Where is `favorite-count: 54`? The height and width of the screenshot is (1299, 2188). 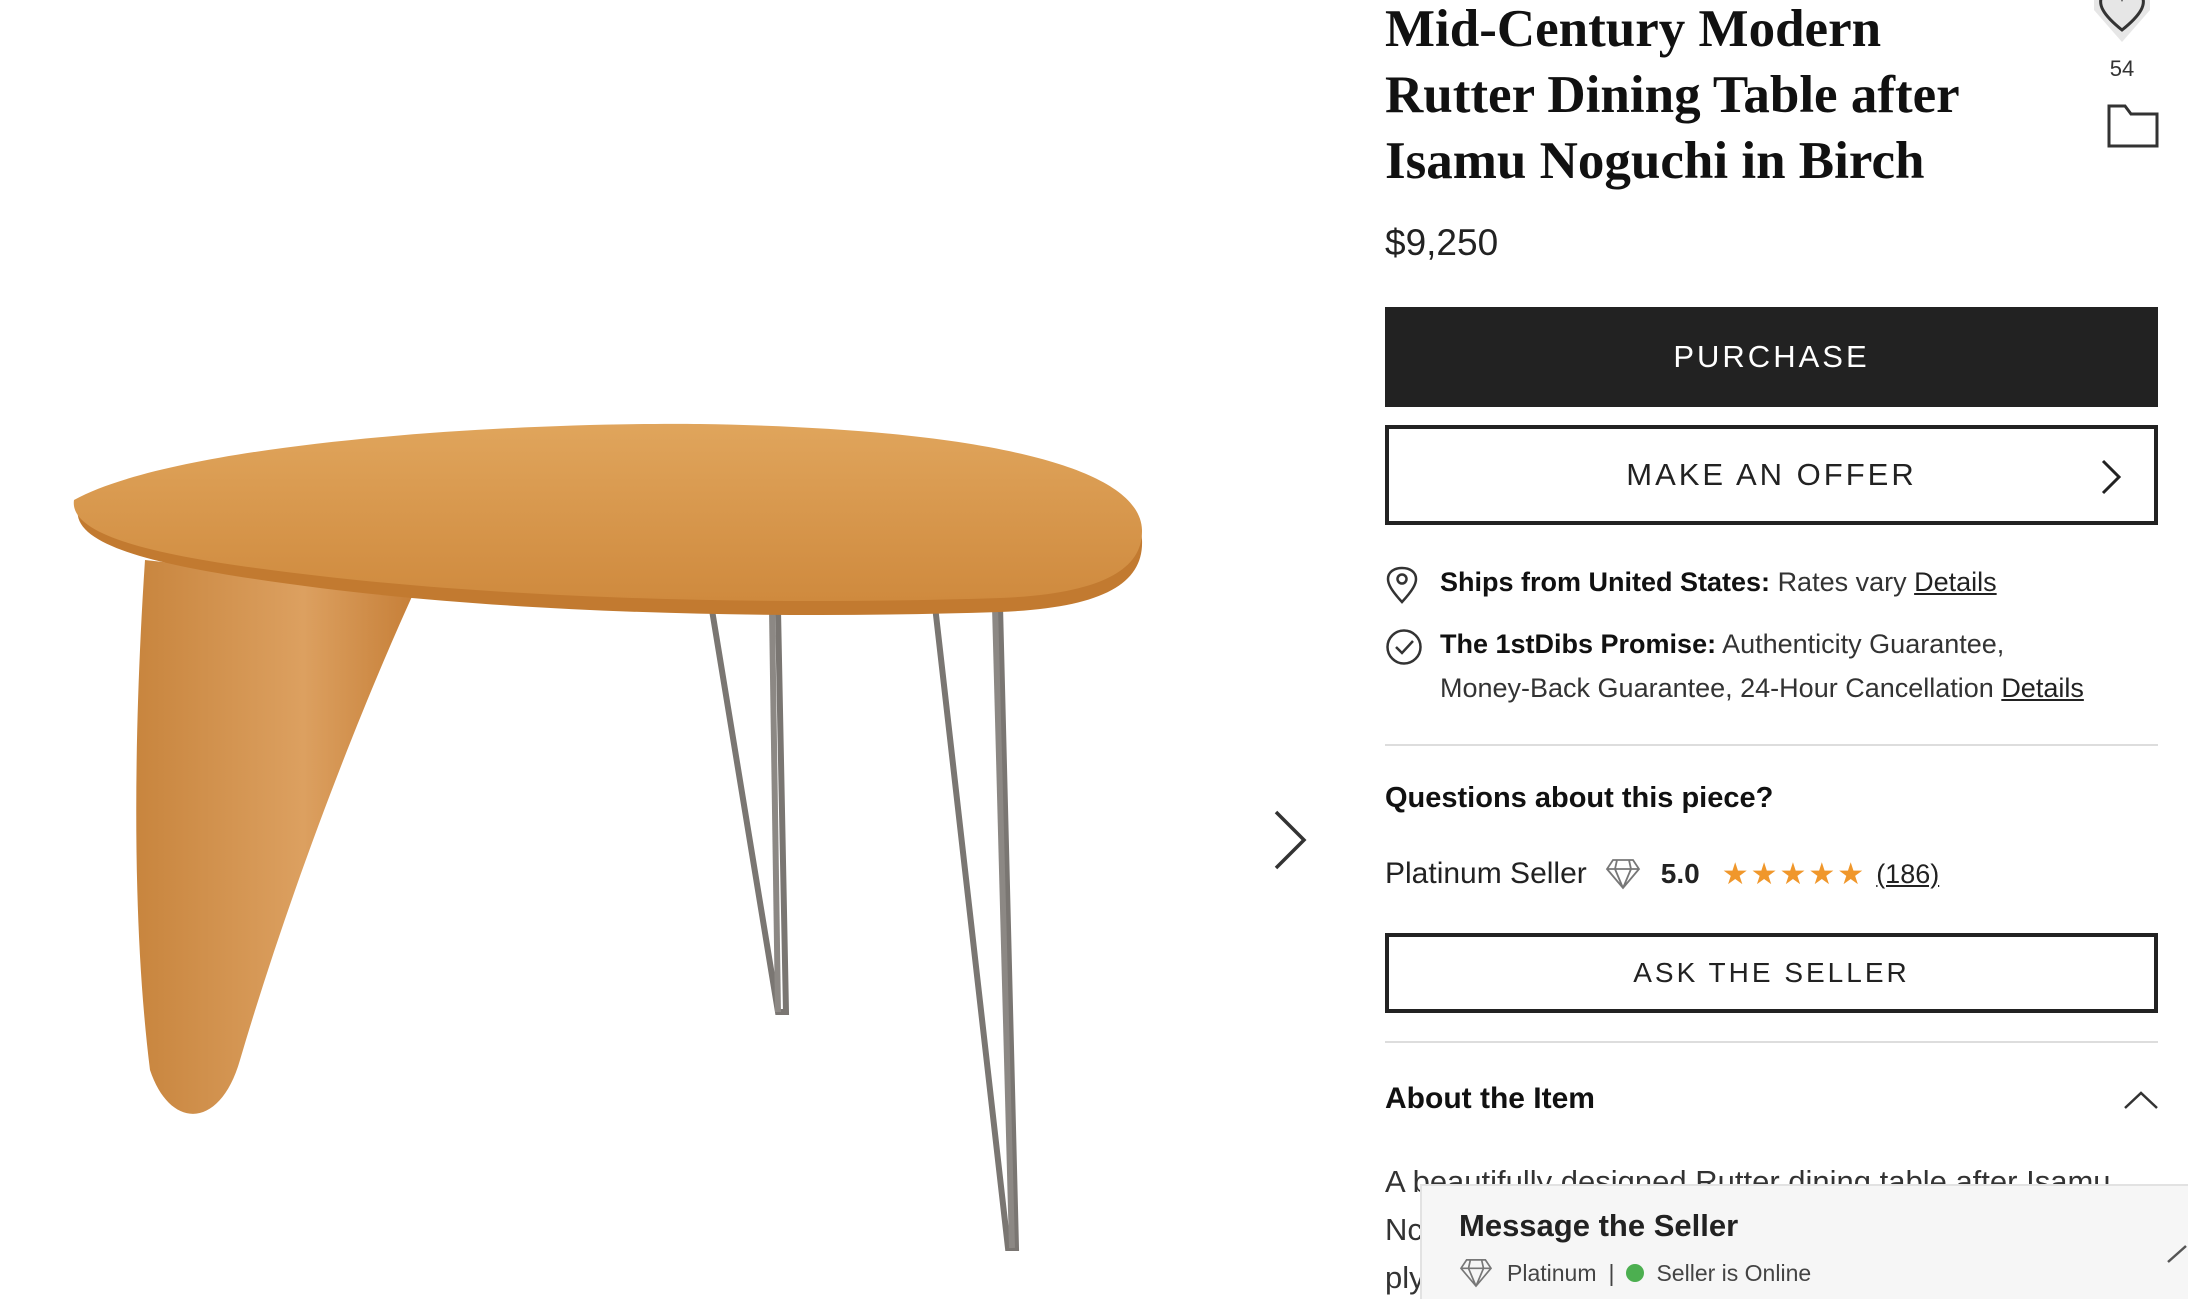
favorite-count: 54 is located at coordinates (2122, 68).